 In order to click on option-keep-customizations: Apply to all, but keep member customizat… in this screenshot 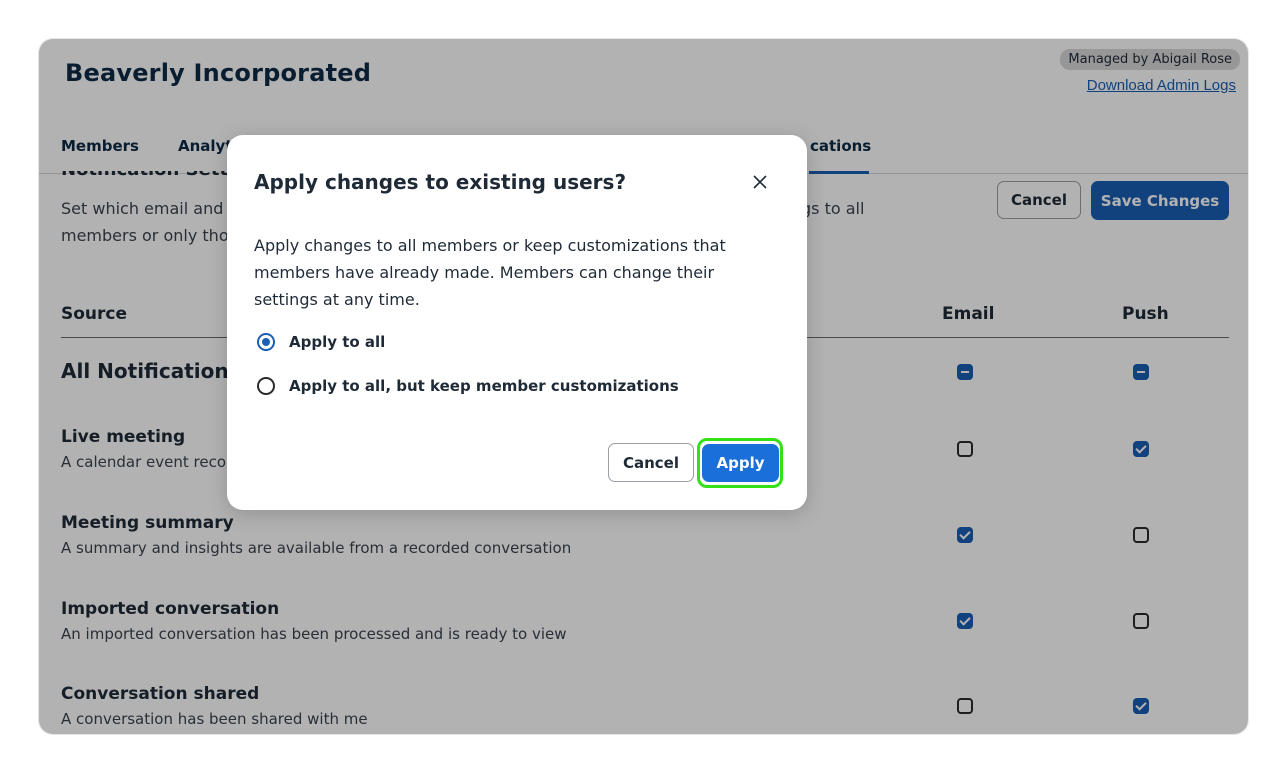, I will do `click(468, 386)`.